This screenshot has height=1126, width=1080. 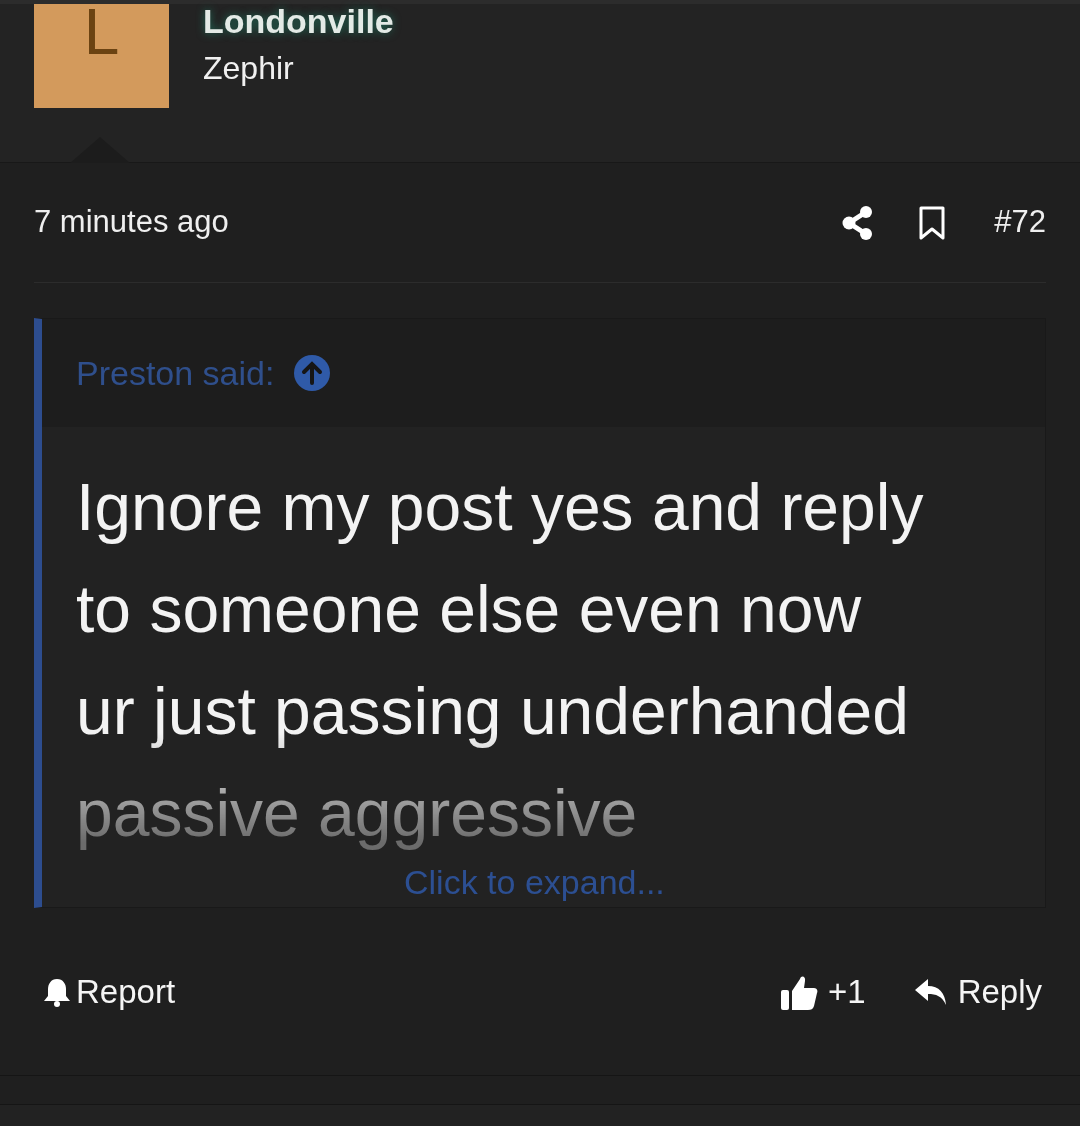 What do you see at coordinates (1020, 222) in the screenshot?
I see `post-number: #72` at bounding box center [1020, 222].